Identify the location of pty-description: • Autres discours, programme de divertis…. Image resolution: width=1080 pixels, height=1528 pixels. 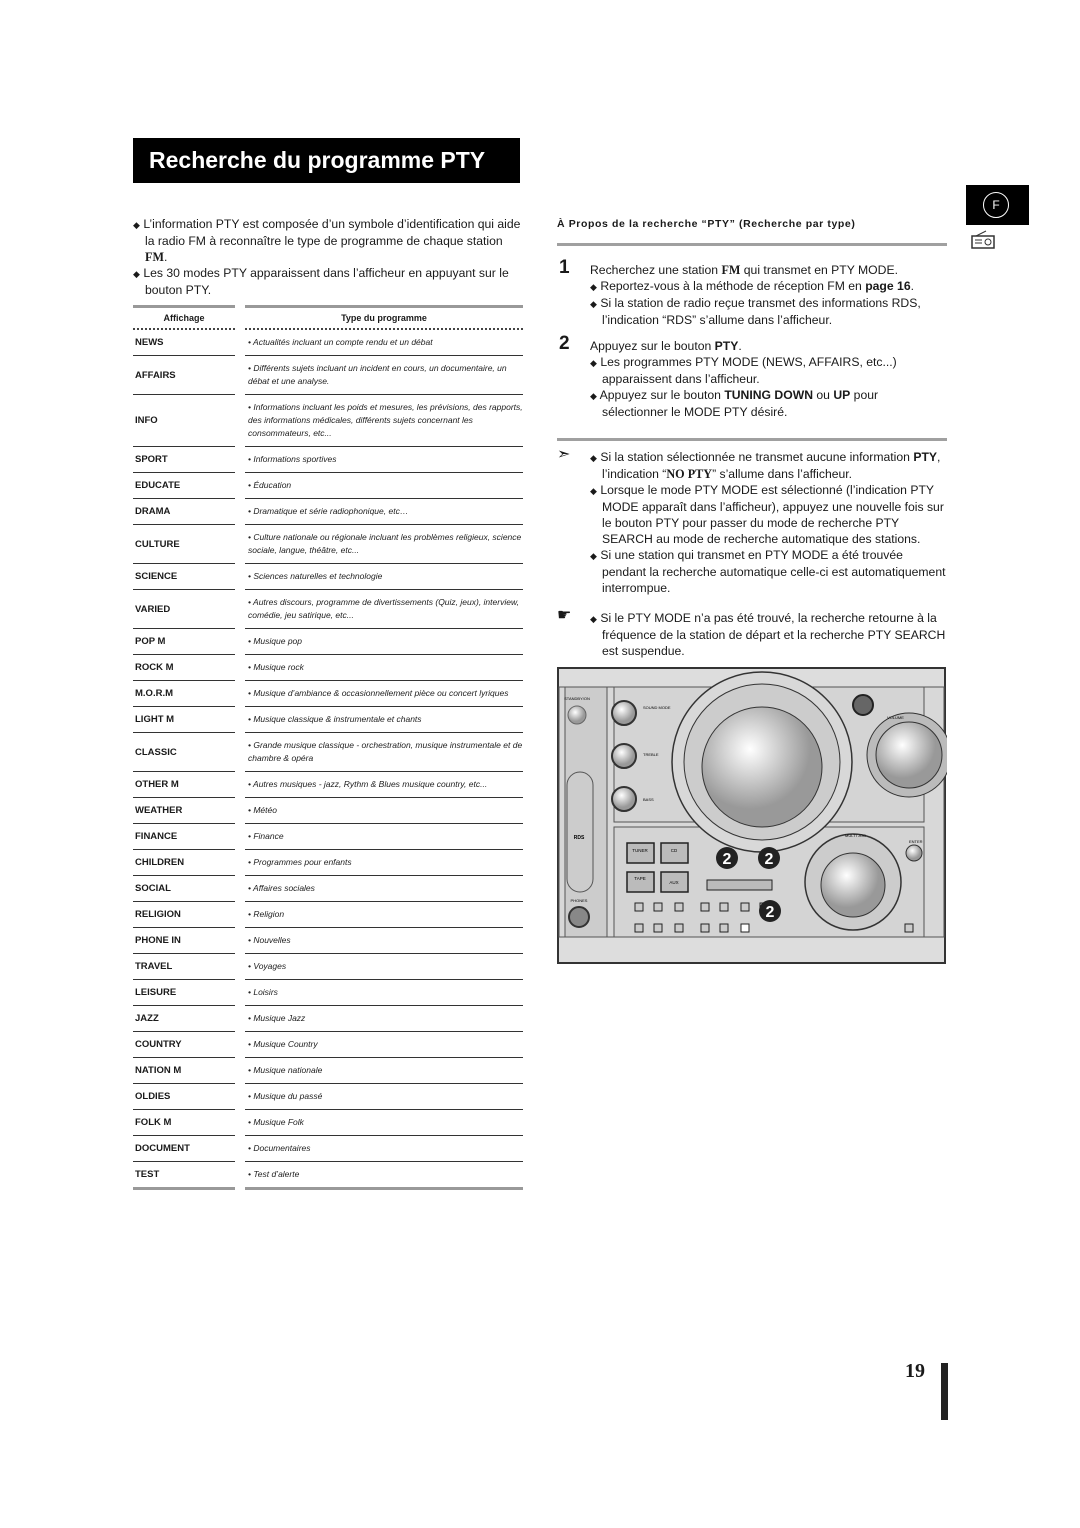
(384, 609).